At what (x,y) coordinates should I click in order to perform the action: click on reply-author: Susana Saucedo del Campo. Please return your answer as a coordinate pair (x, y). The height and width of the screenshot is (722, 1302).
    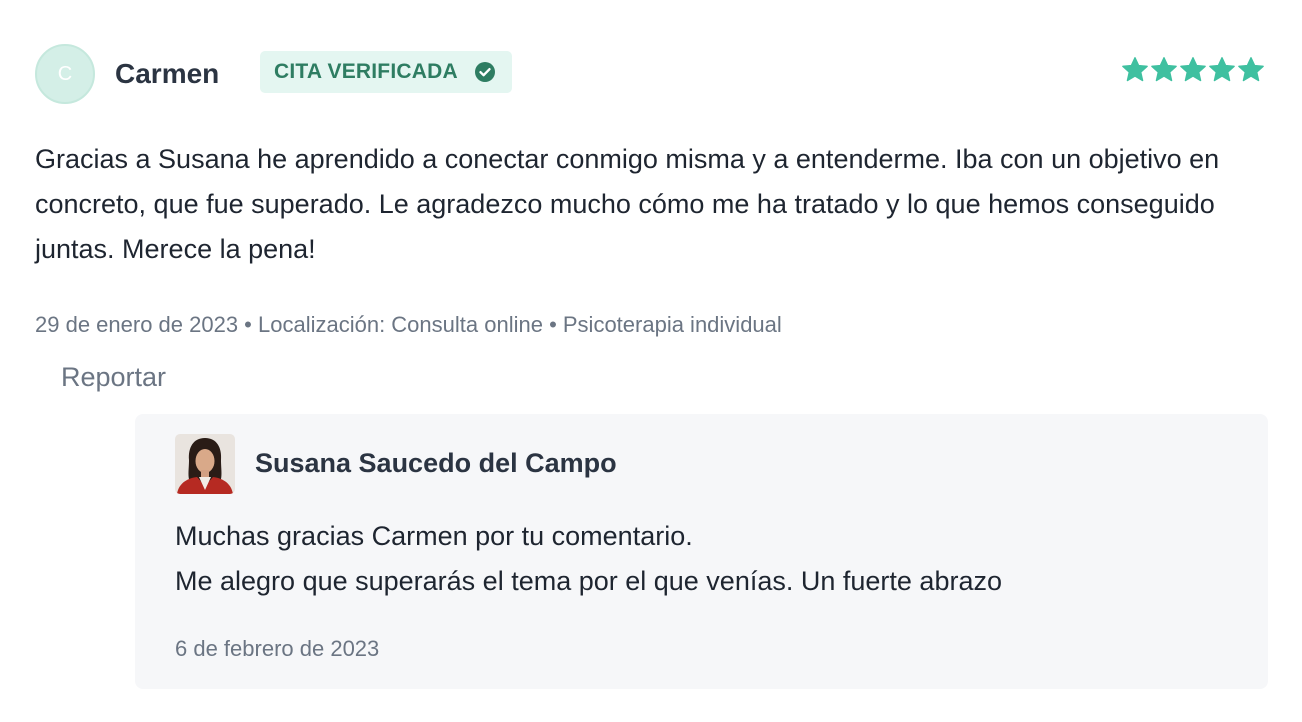
    Looking at the image, I should click on (436, 463).